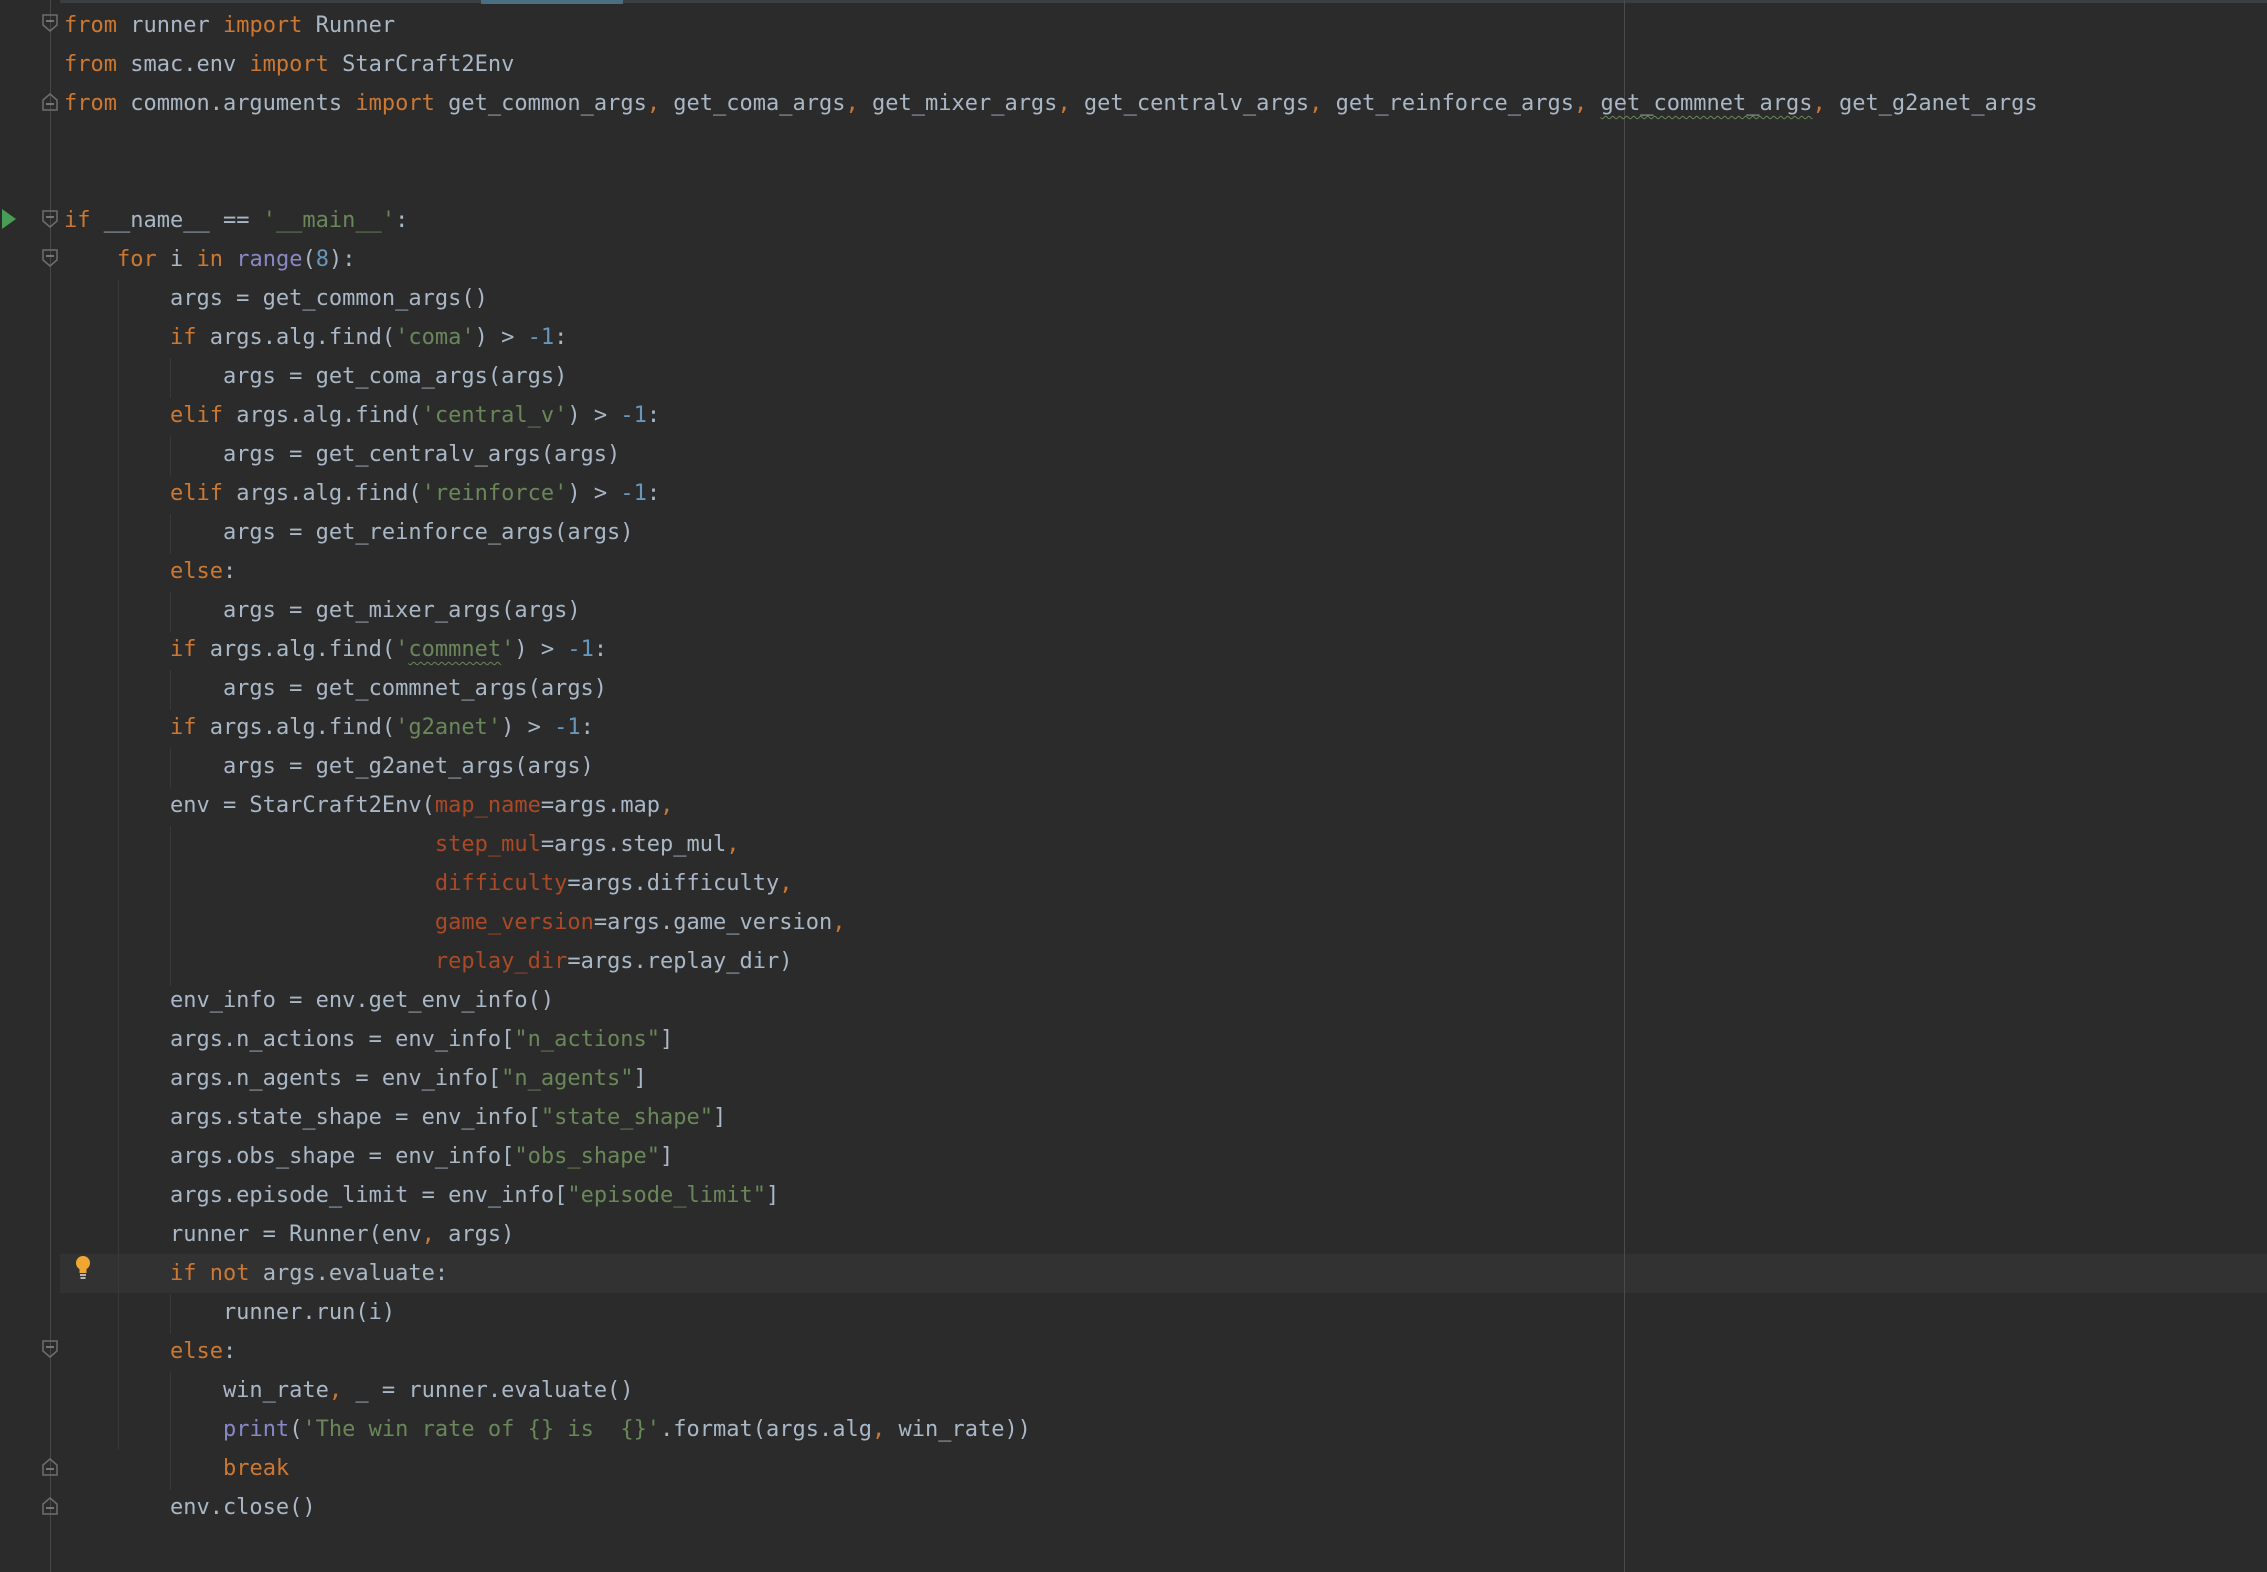 This screenshot has width=2267, height=1572. What do you see at coordinates (1051, 415) in the screenshot?
I see `code-line: elif args.alg.find('central_v') > -1:` at bounding box center [1051, 415].